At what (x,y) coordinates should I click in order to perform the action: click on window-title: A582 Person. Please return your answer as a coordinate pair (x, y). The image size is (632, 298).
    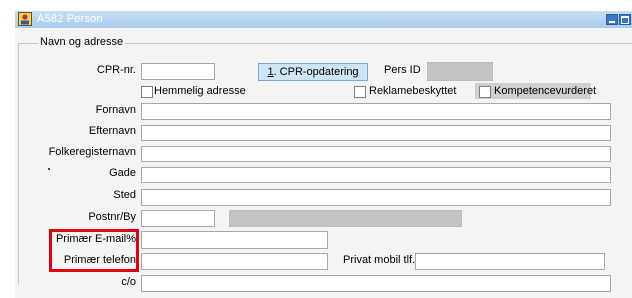
    Looking at the image, I should click on (70, 19).